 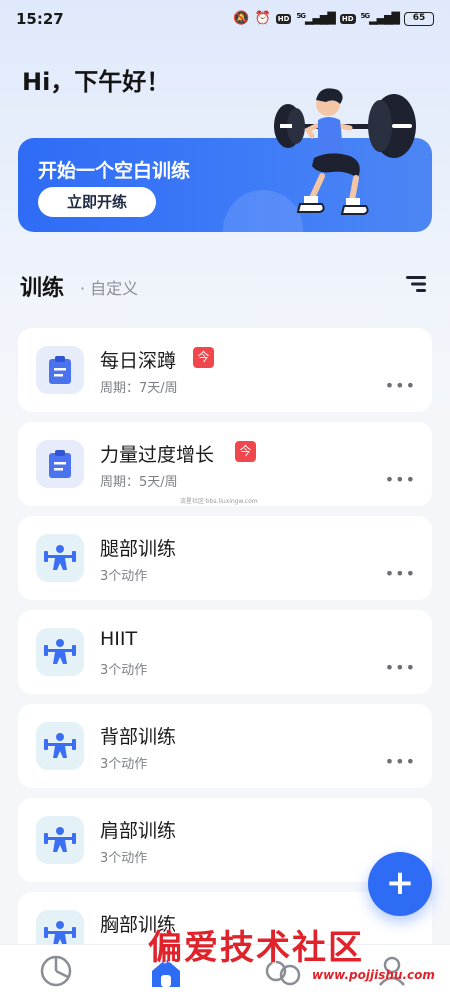 I want to click on signal-icon-2: 5G▂▄▆█, so click(x=380, y=18).